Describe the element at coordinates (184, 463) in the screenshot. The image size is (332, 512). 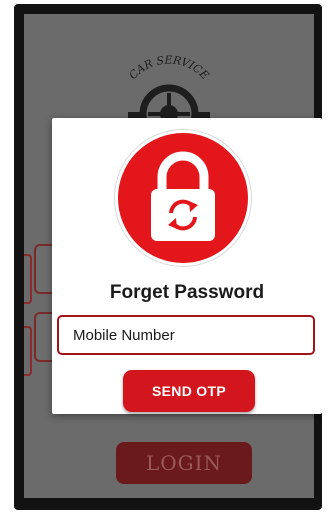
I see `login-button: LOGIN` at that location.